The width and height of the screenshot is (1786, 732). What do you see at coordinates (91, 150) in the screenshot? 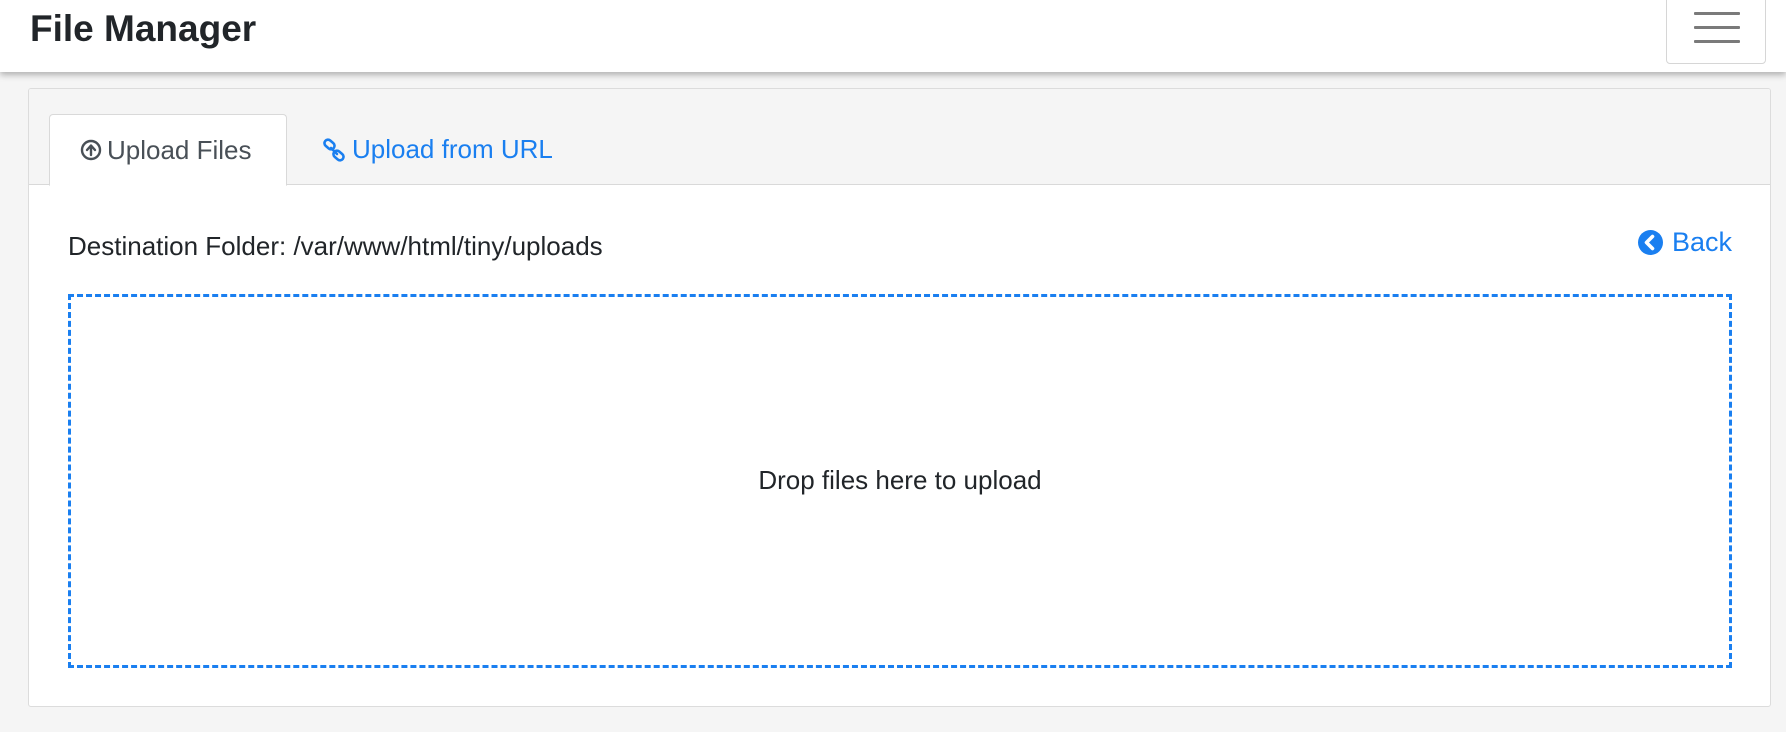
I see `upload-circle-icon` at bounding box center [91, 150].